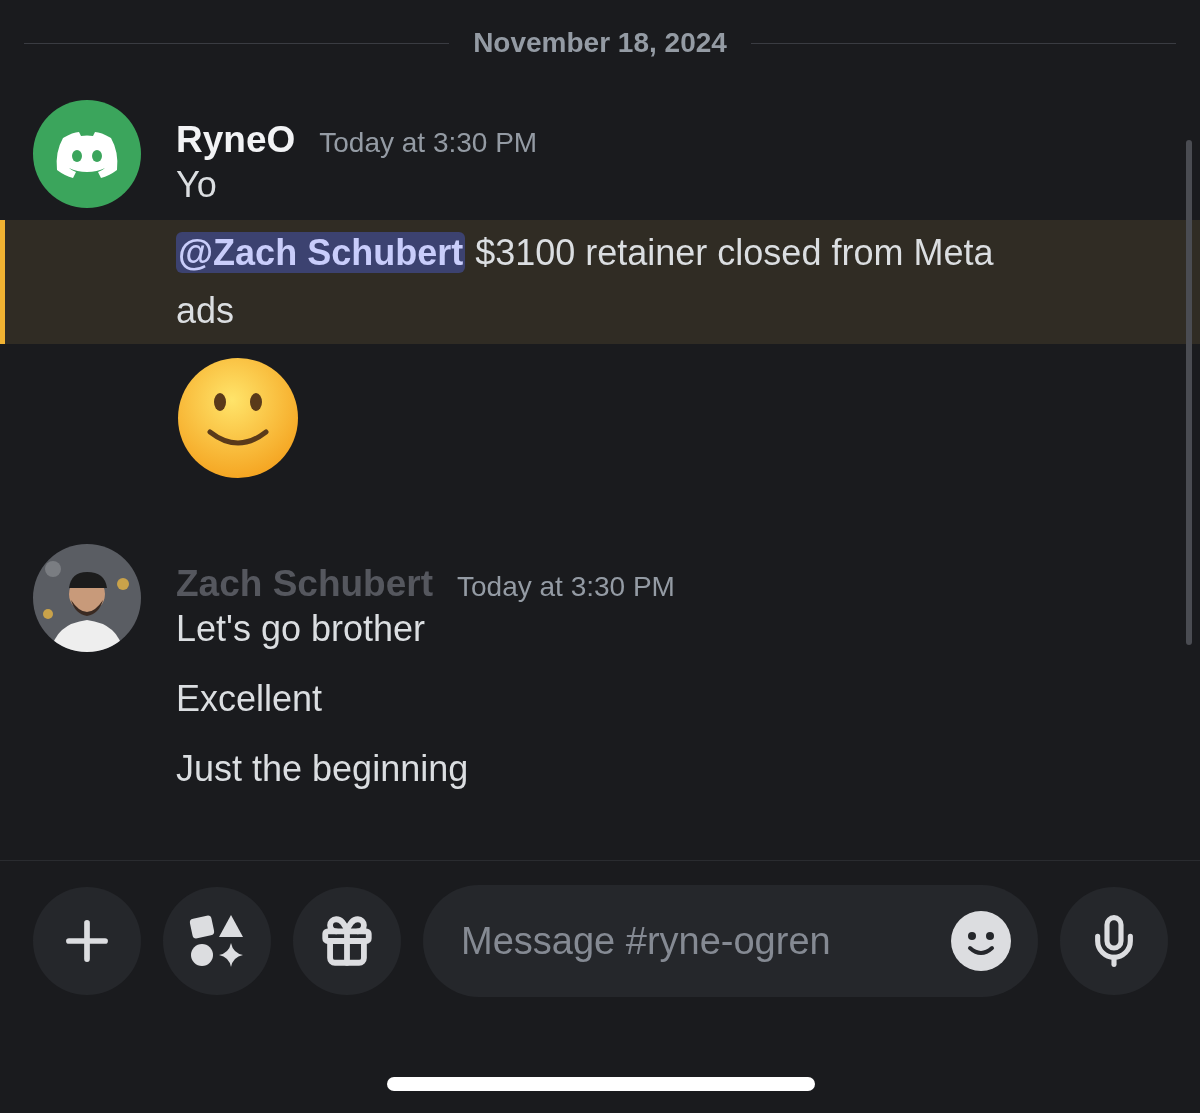 This screenshot has width=1200, height=1113. What do you see at coordinates (585, 282) in the screenshot?
I see `message-text: @Zach Schubert $3100 retainer closed from Meta ads` at bounding box center [585, 282].